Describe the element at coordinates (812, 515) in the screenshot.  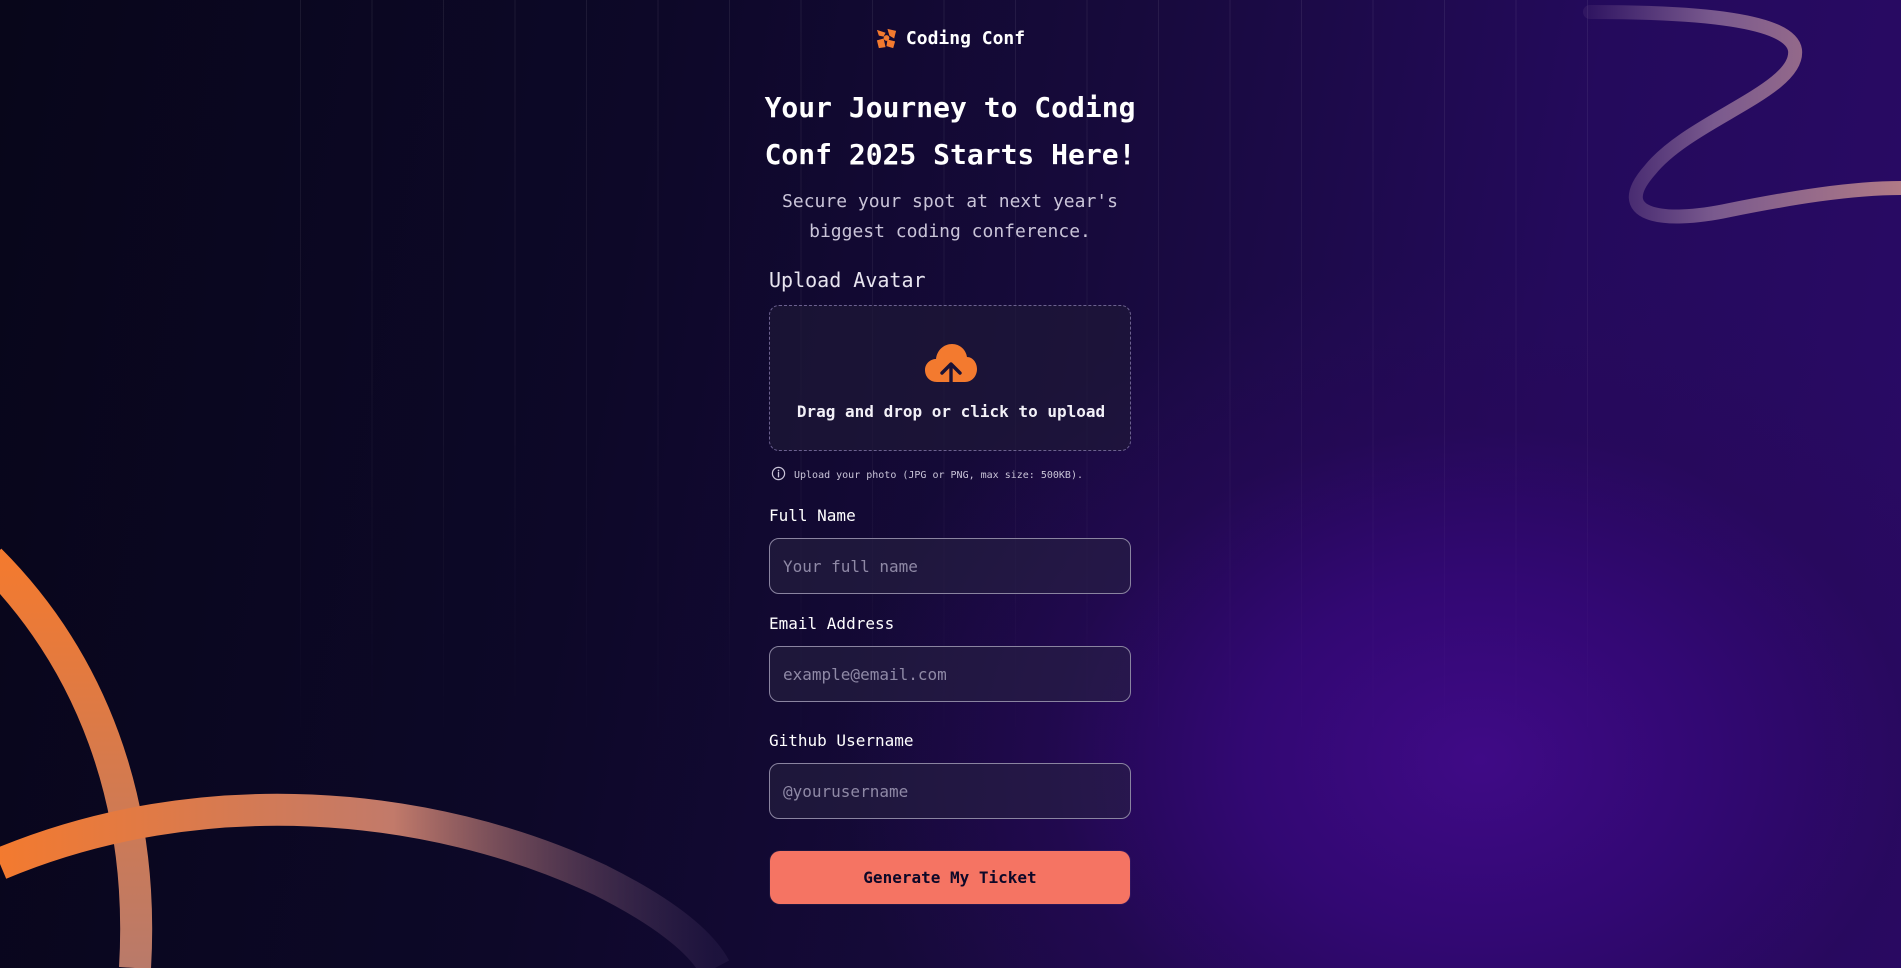
I see `full-name-label: Full Name` at that location.